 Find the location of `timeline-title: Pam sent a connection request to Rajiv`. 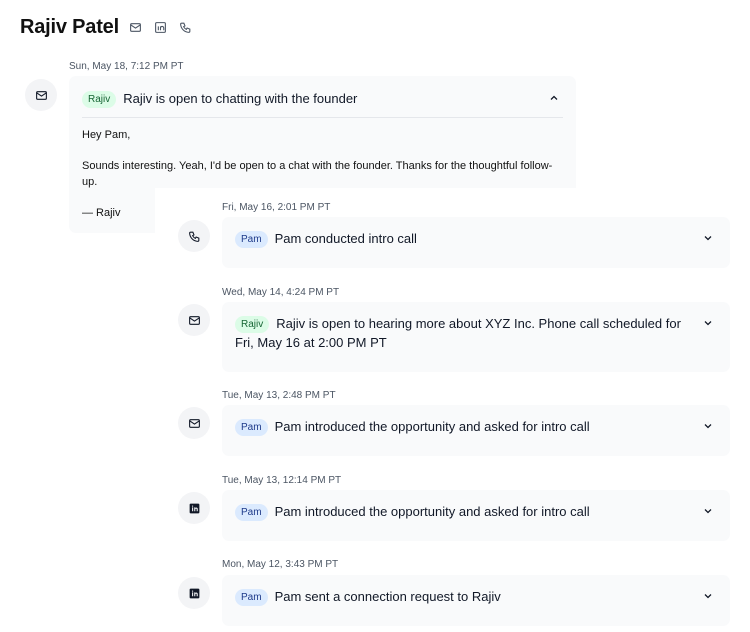

timeline-title: Pam sent a connection request to Rajiv is located at coordinates (387, 596).